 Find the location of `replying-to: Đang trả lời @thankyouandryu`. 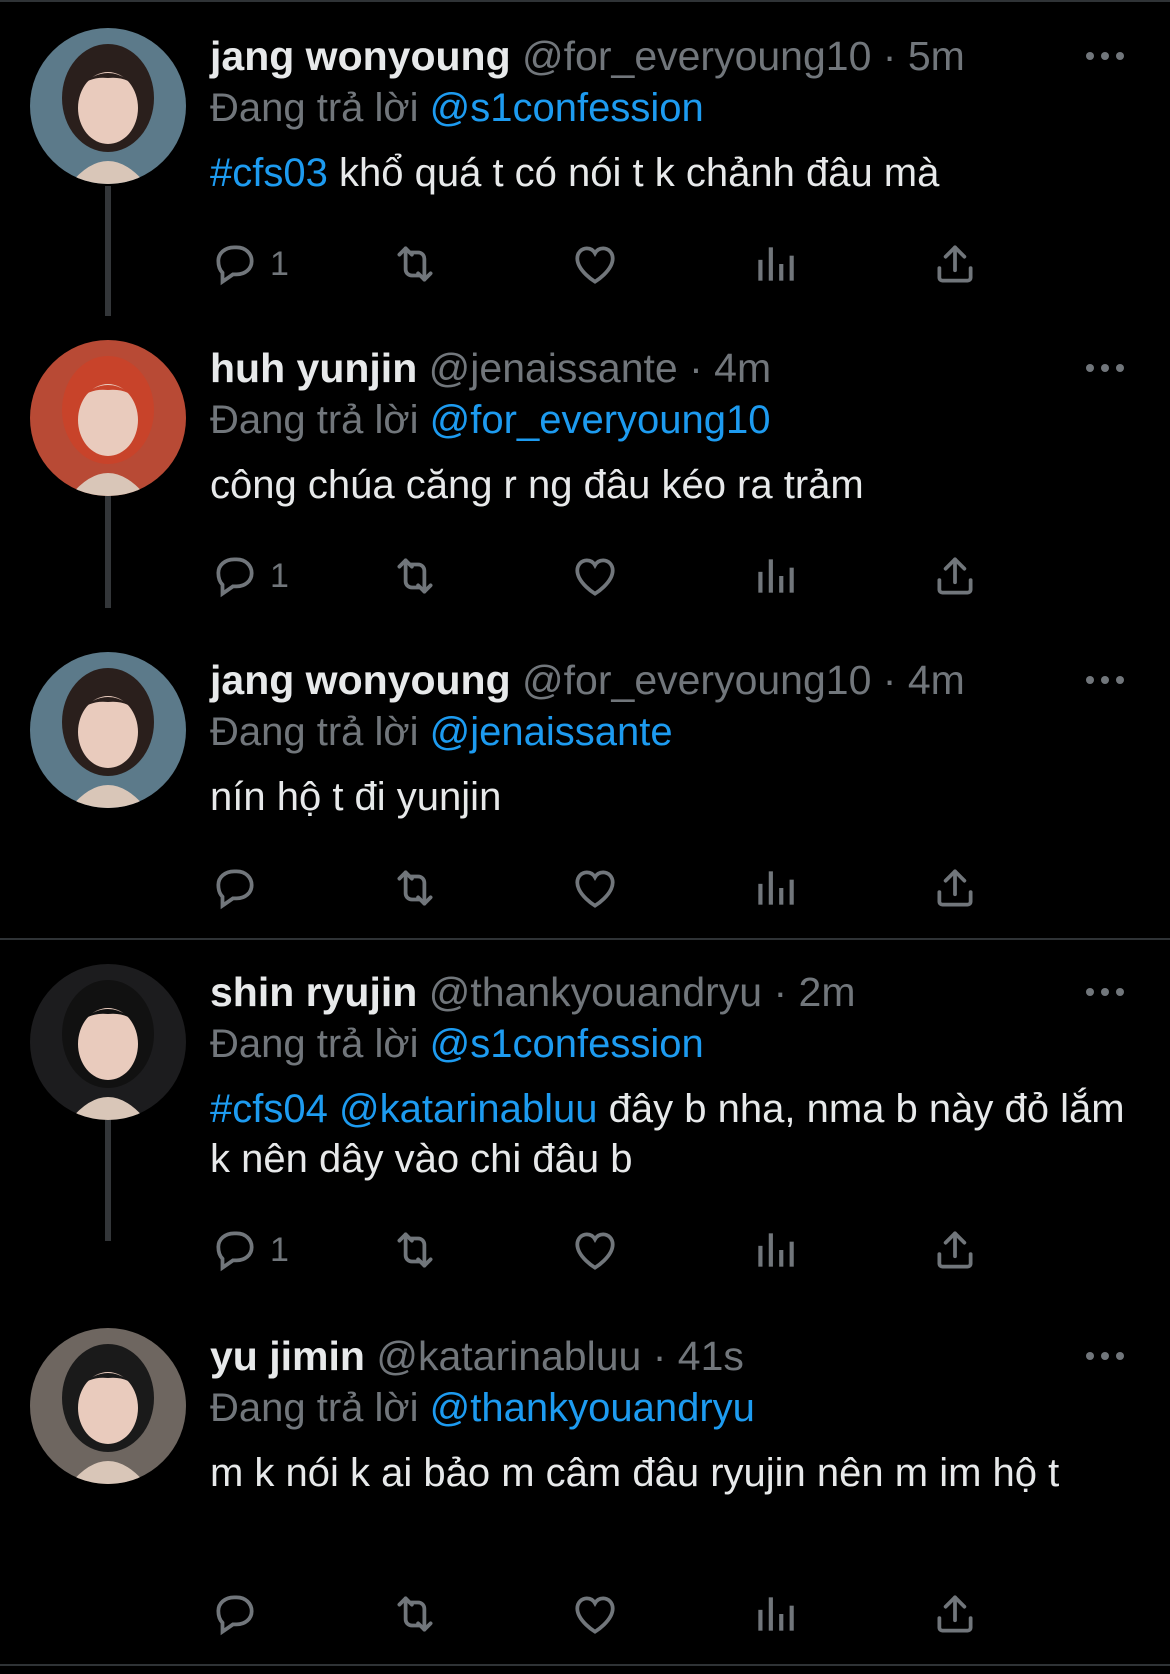

replying-to: Đang trả lời @thankyouandryu is located at coordinates (482, 1408).